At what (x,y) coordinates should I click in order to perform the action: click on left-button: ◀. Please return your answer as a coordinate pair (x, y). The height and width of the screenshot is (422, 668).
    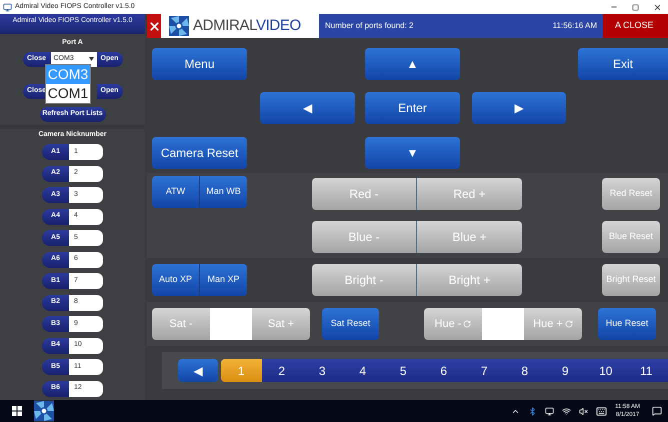
    Looking at the image, I should click on (307, 108).